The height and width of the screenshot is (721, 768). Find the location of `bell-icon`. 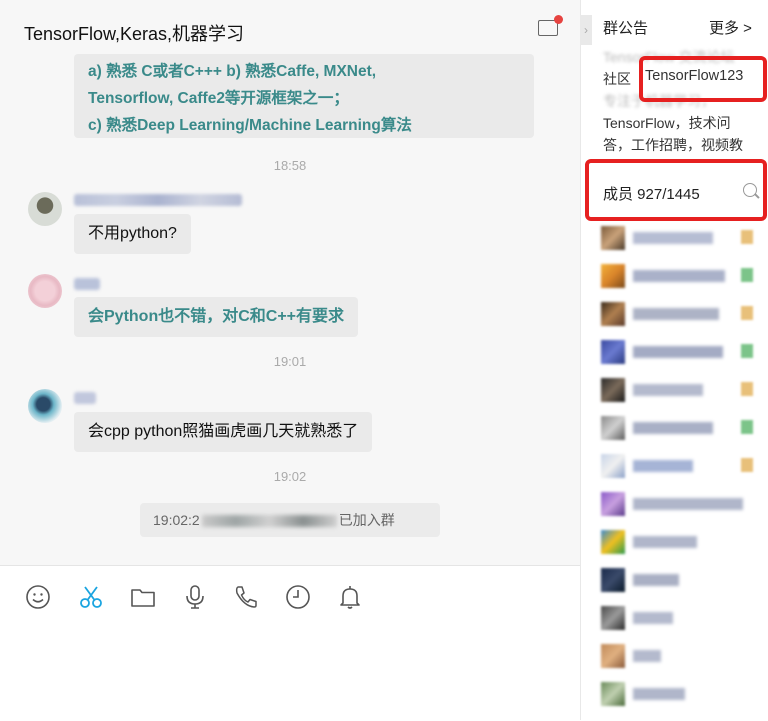

bell-icon is located at coordinates (350, 597).